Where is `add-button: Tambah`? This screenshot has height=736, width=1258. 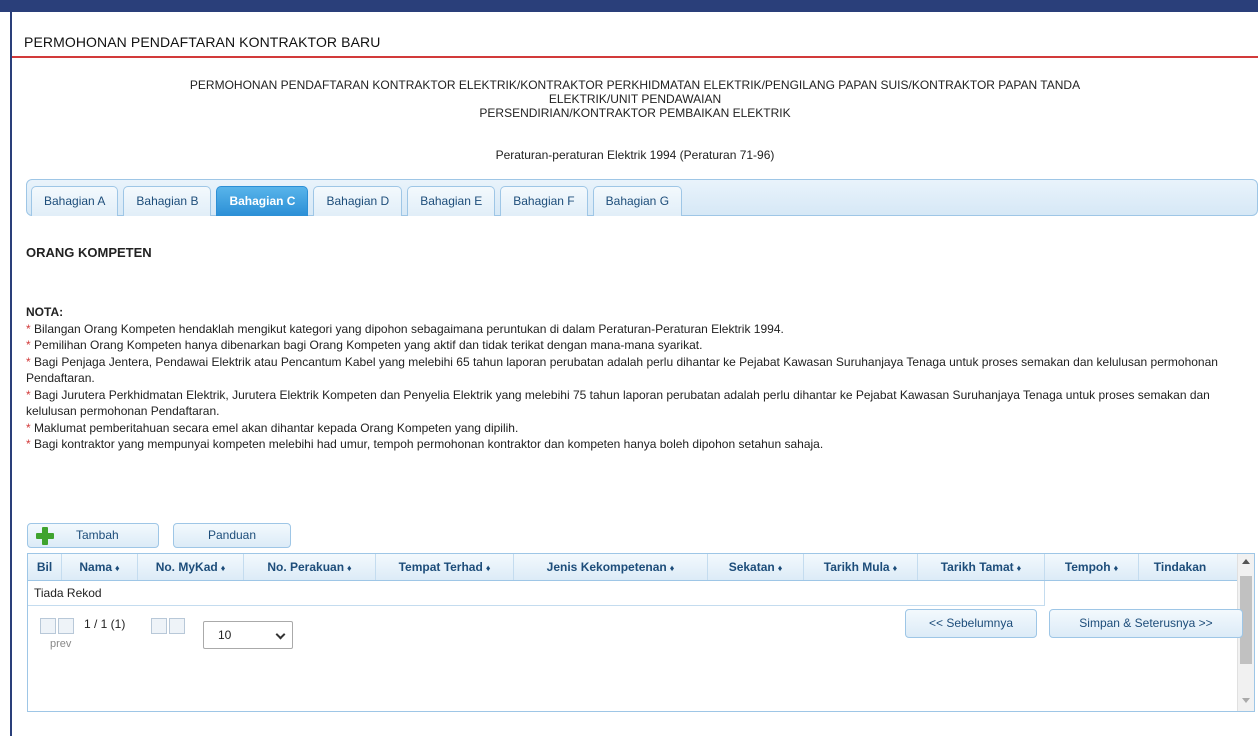 add-button: Tambah is located at coordinates (93, 535).